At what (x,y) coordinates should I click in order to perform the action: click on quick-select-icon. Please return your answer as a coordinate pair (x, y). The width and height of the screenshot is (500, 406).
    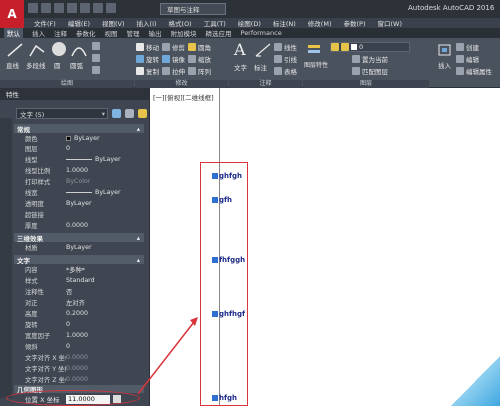
    Looking at the image, I should click on (142, 113).